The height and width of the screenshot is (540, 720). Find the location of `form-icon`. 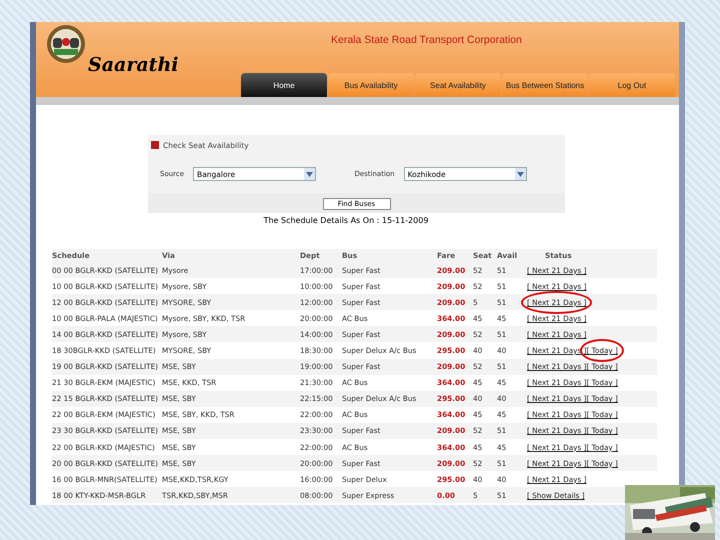

form-icon is located at coordinates (155, 145).